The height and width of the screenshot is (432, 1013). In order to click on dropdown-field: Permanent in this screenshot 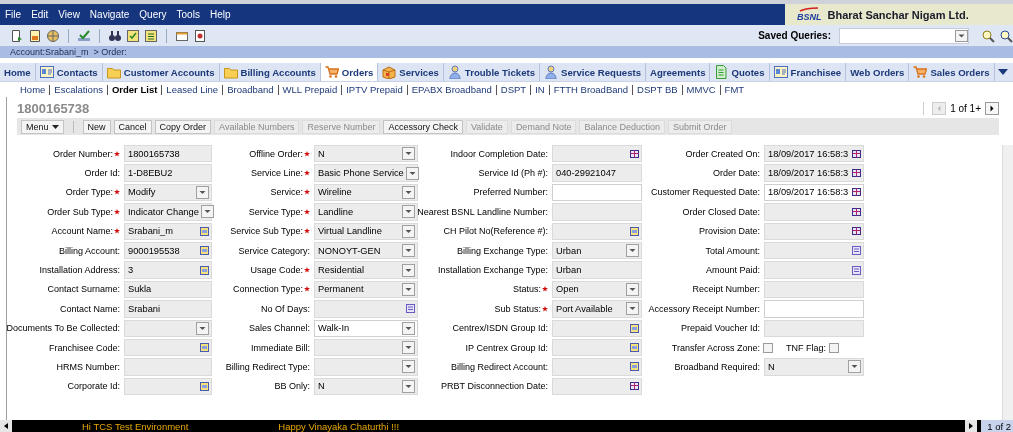, I will do `click(366, 289)`.